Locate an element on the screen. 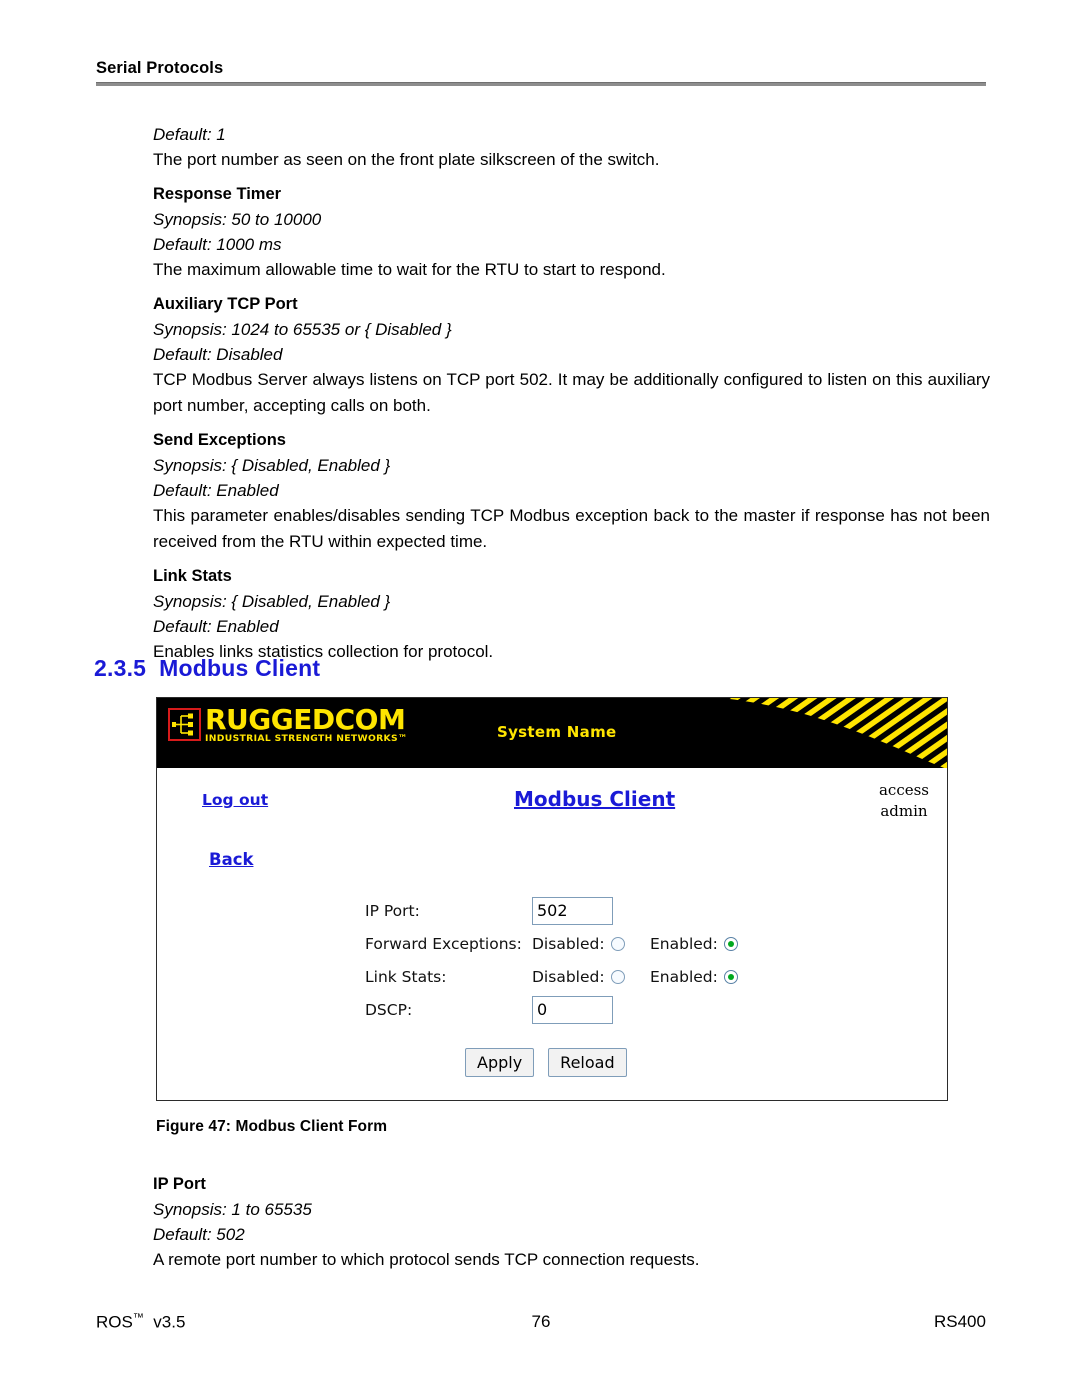  form-row-link-stats: Link Stats: Disabled: Enabled: is located at coordinates (551, 976).